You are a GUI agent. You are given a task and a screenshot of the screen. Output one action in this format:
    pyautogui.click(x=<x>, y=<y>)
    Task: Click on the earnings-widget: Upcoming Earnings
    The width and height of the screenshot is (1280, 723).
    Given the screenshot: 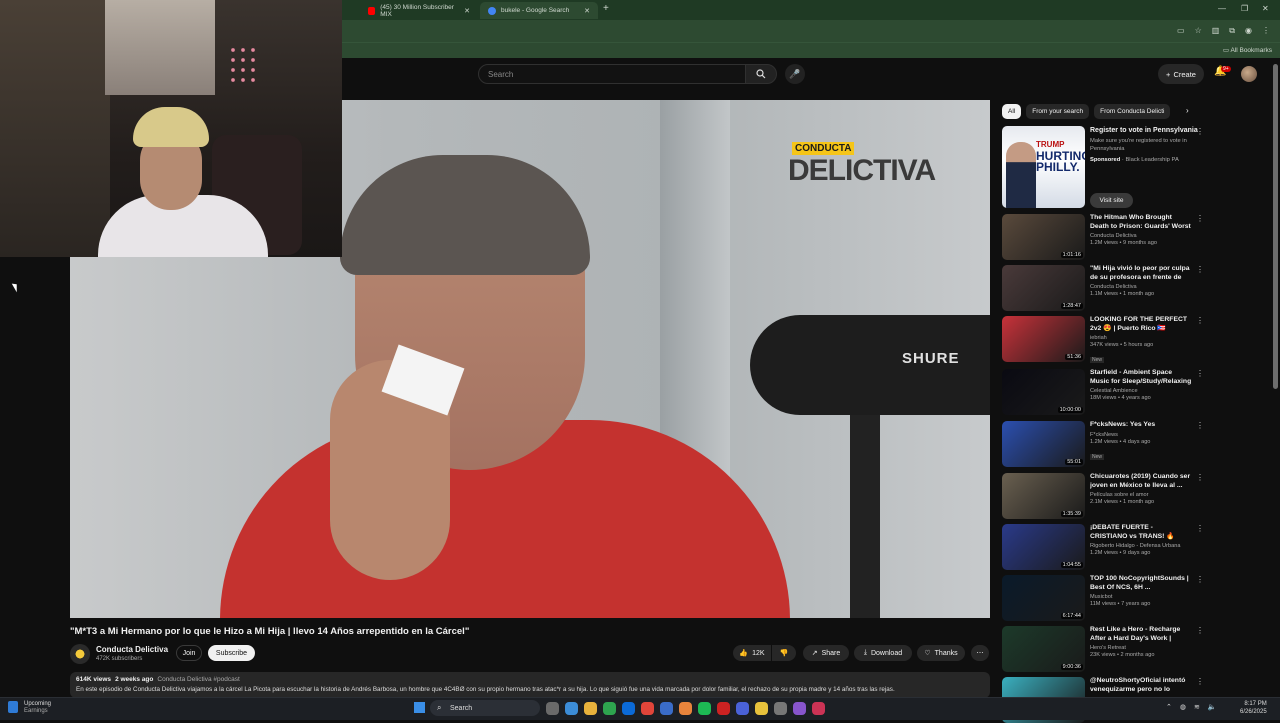 What is the action you would take?
    pyautogui.click(x=37, y=708)
    